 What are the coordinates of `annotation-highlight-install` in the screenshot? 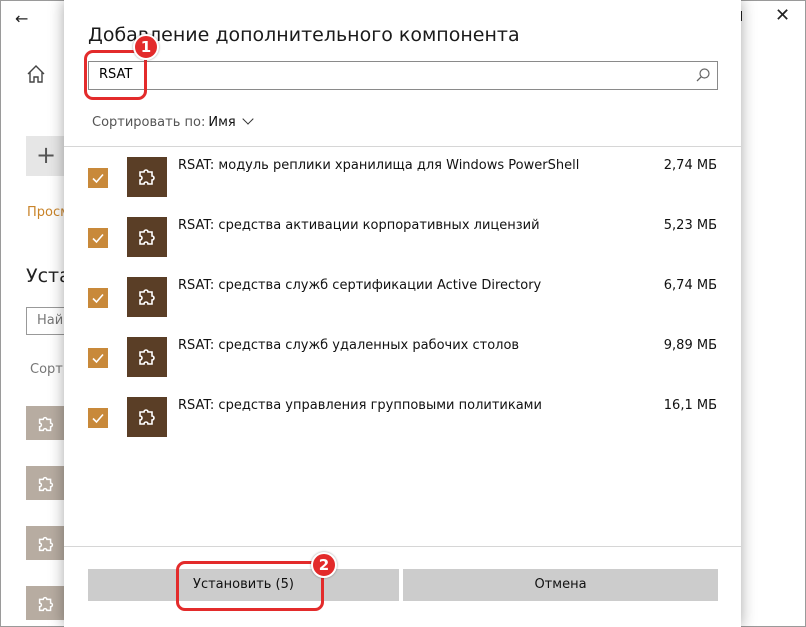 It's located at (250, 586).